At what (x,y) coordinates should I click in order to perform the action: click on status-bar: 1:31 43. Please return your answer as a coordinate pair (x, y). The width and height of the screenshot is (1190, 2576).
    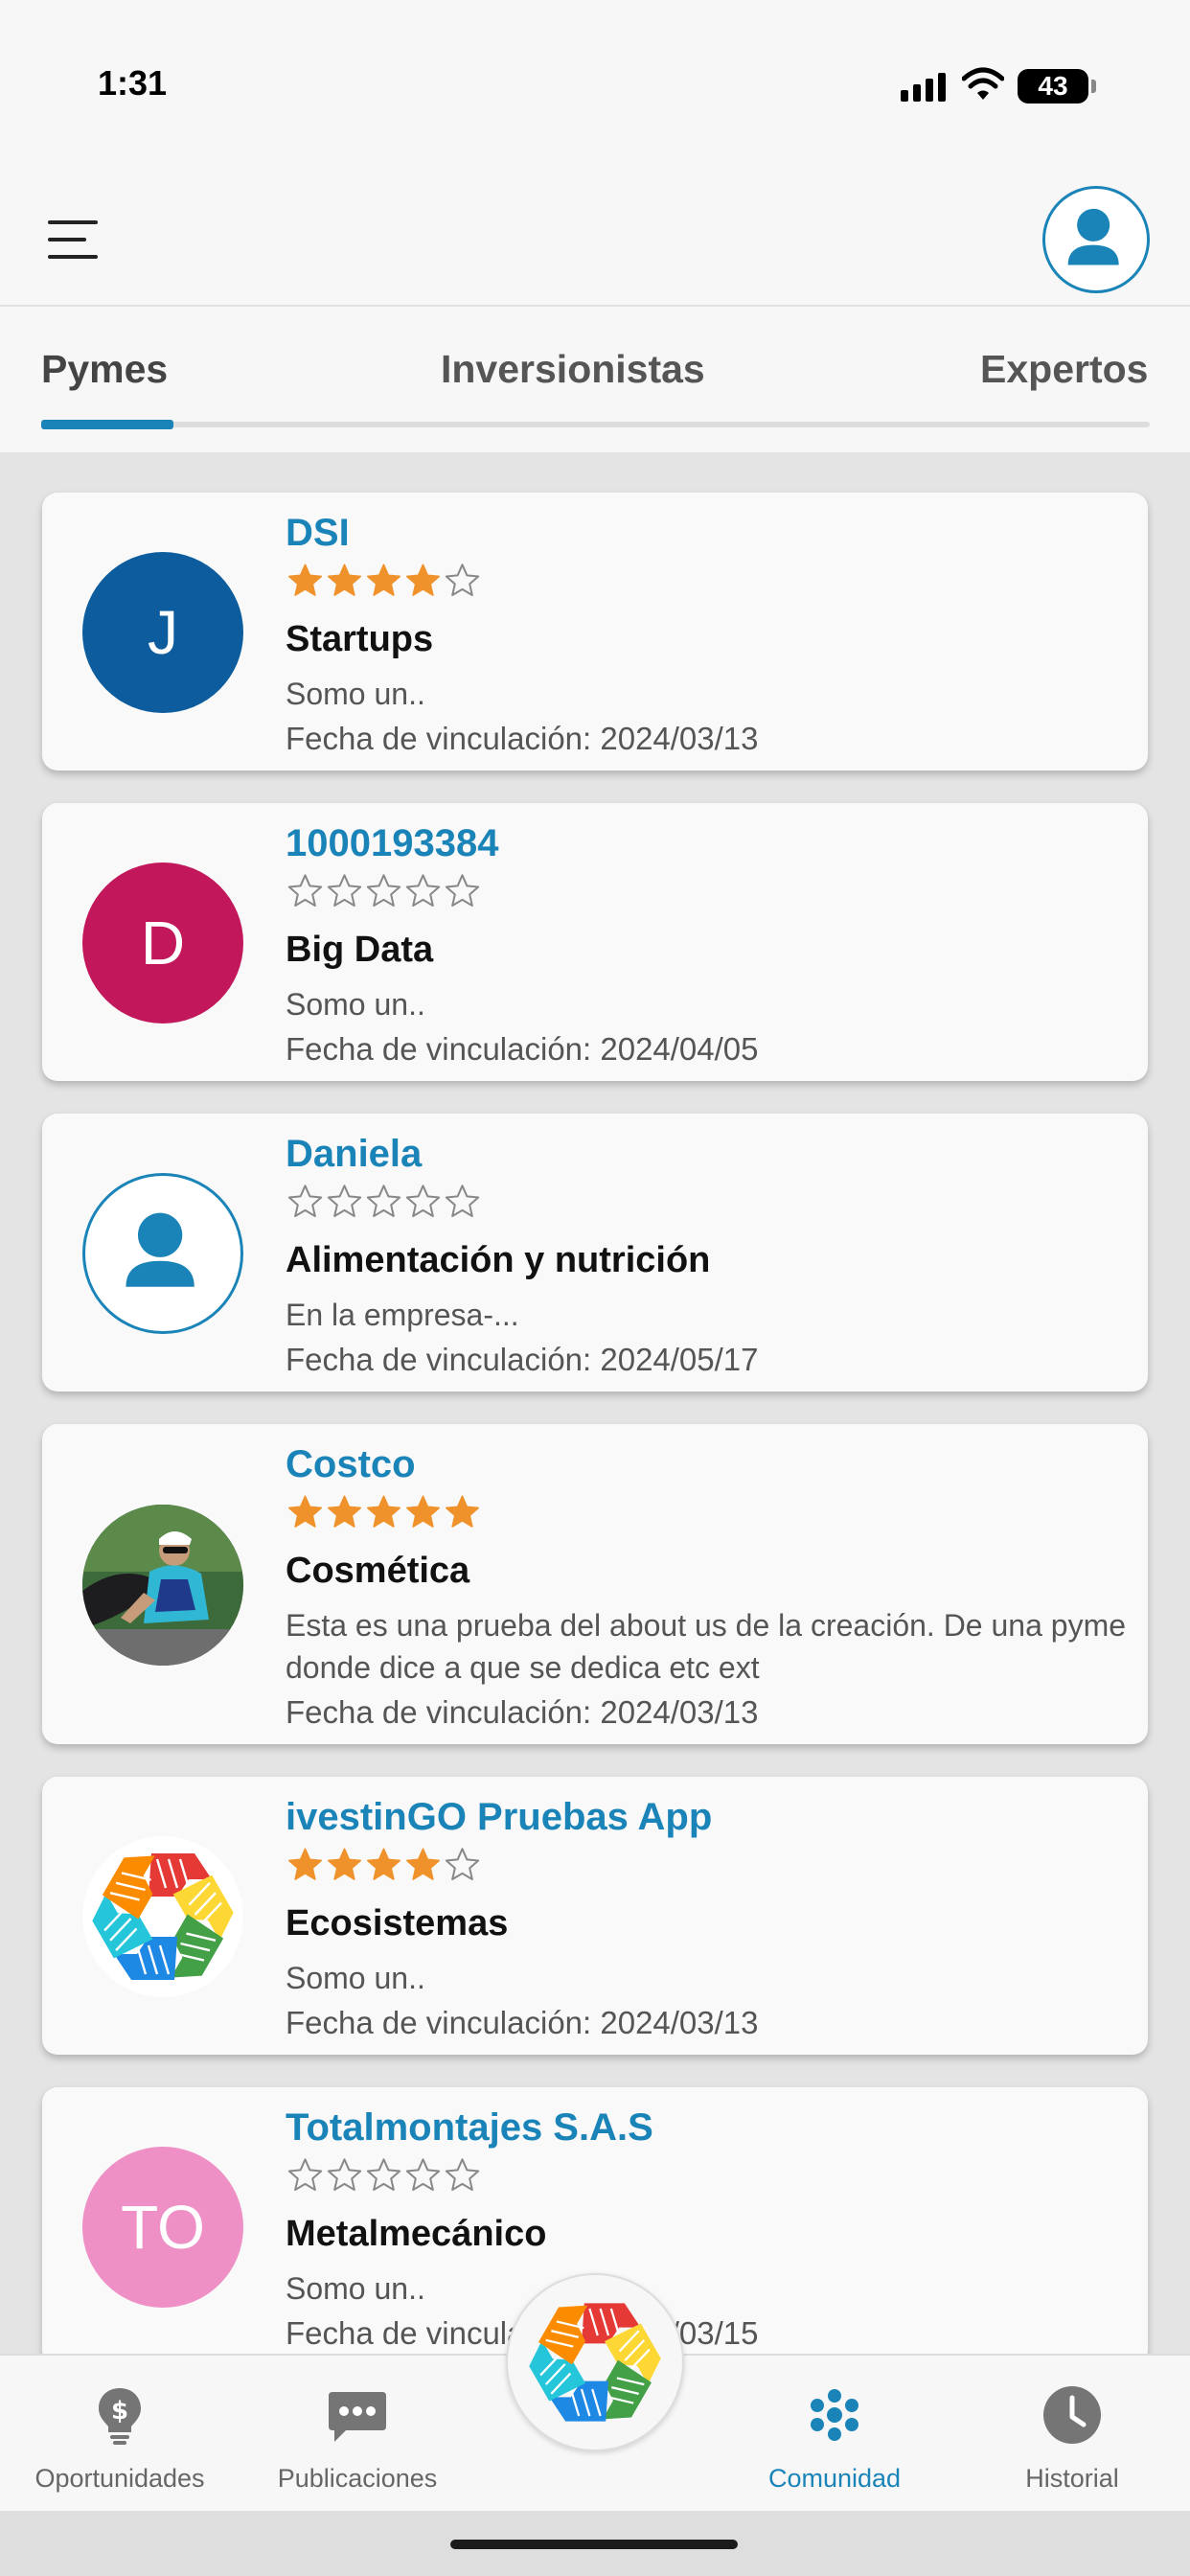
    Looking at the image, I should click on (595, 81).